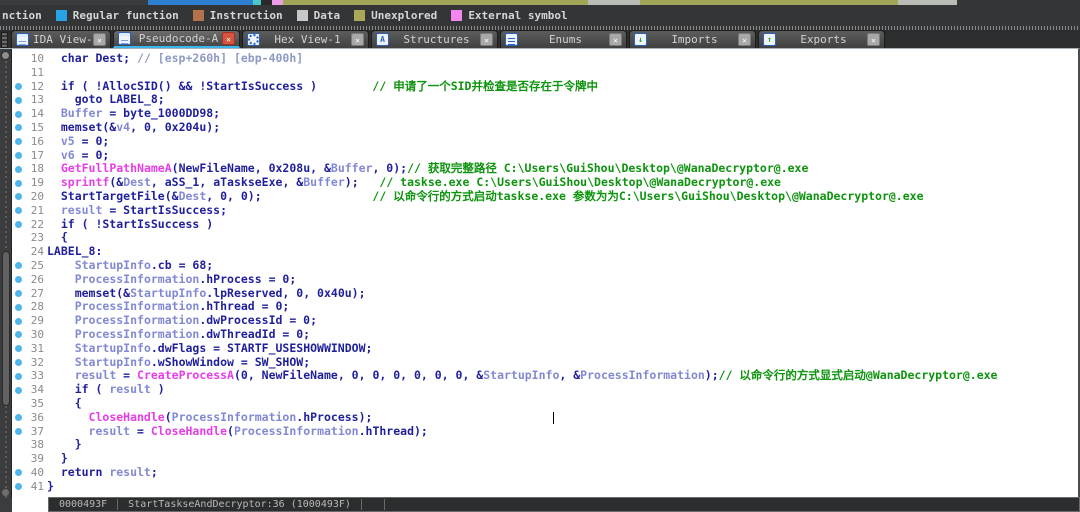  What do you see at coordinates (562, 266) in the screenshot?
I see `code-text: StartupInfo.cb = 68;` at bounding box center [562, 266].